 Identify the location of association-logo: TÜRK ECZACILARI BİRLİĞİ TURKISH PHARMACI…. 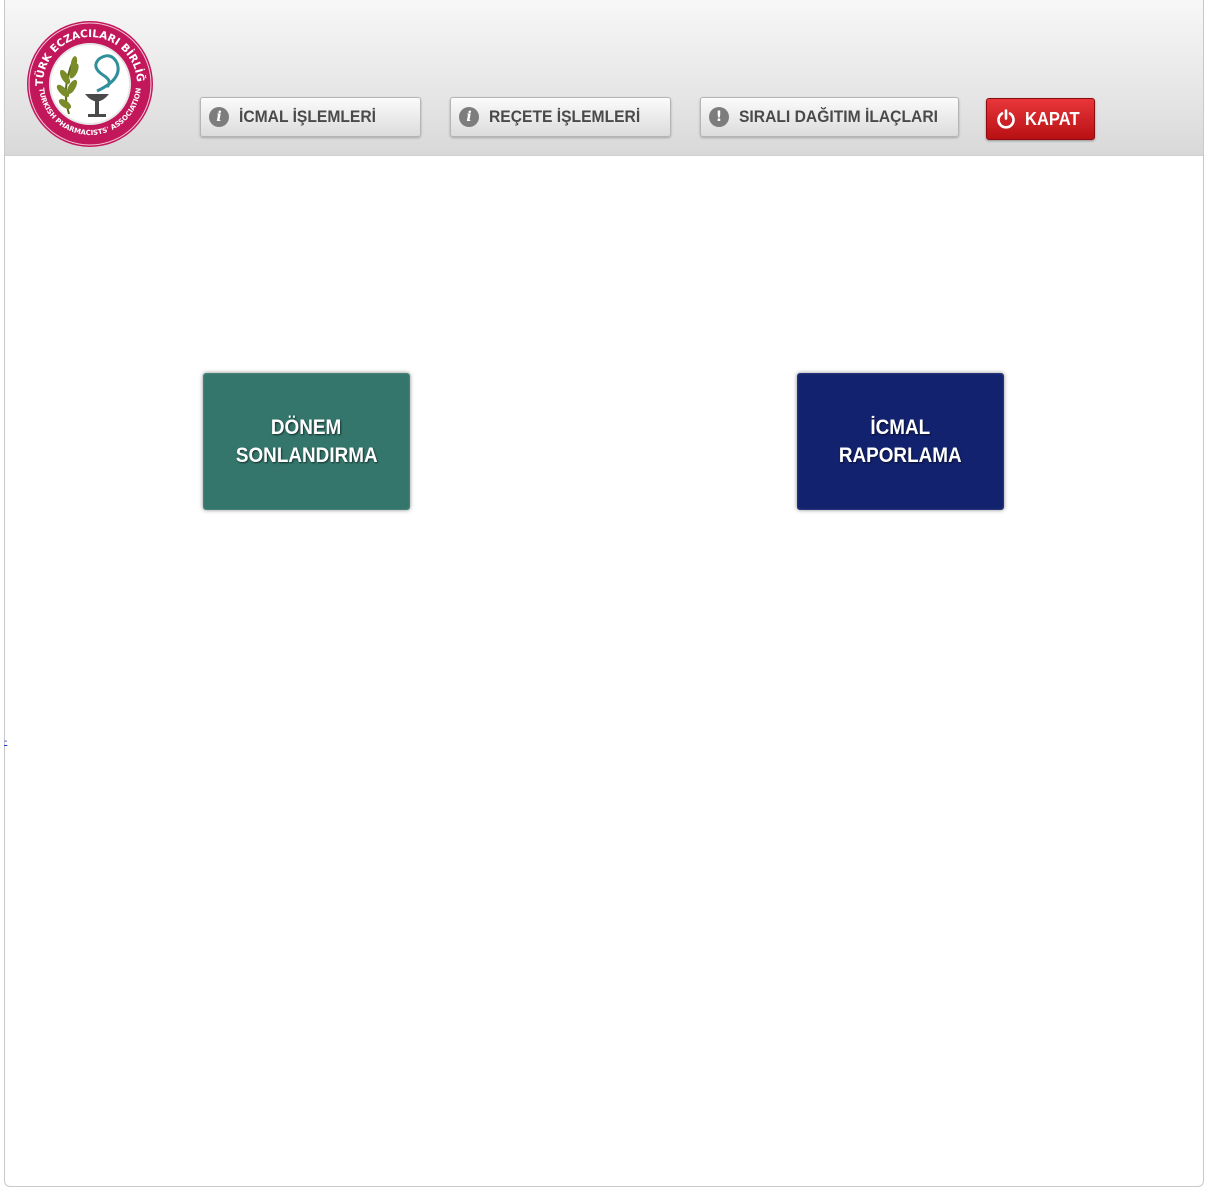
(89, 83).